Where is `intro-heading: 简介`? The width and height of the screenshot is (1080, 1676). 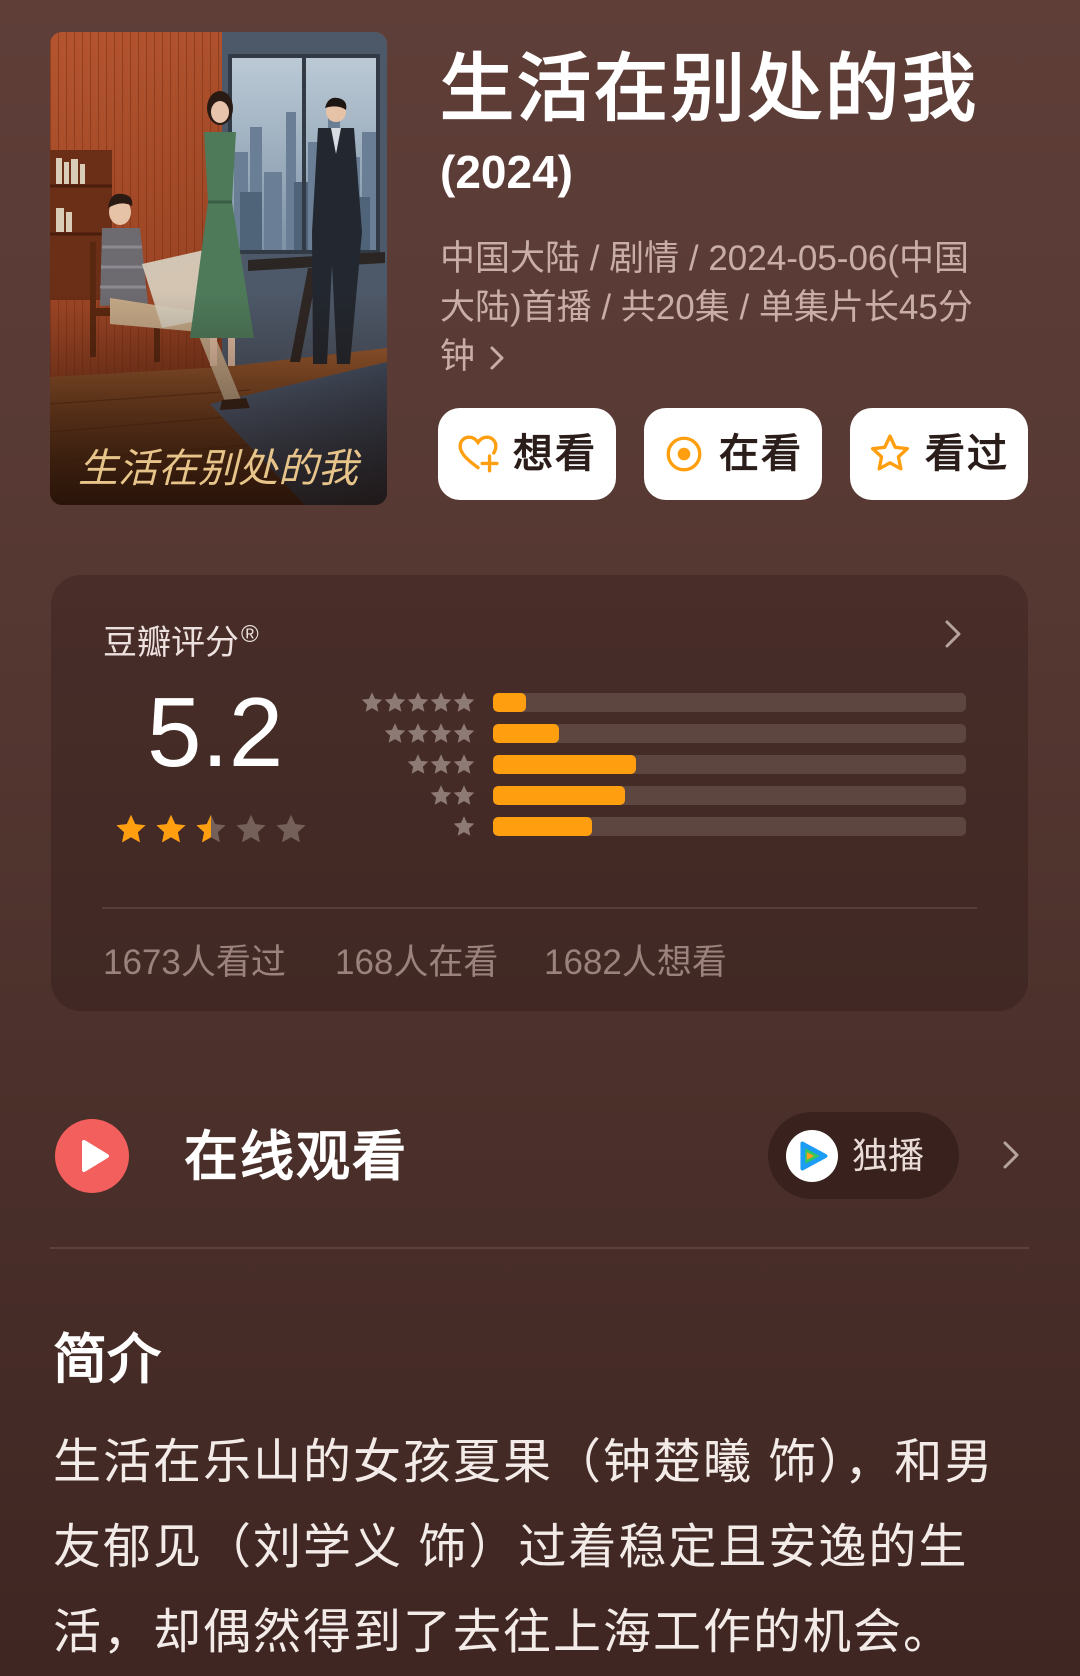
intro-heading: 简介 is located at coordinates (107, 1360).